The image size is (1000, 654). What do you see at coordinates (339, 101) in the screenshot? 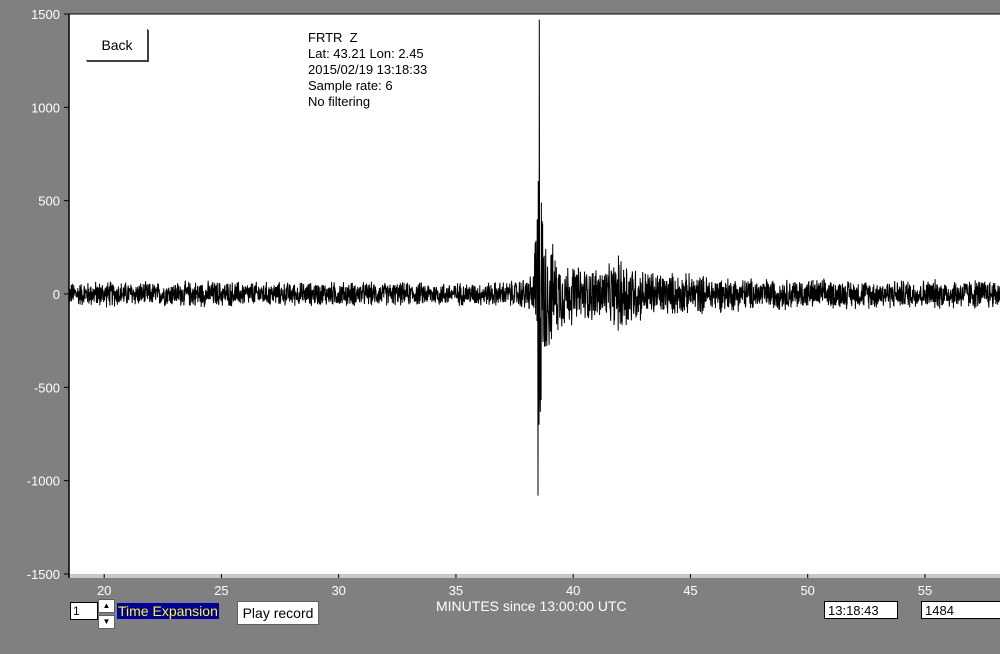
I see `filter-status: No filtering` at bounding box center [339, 101].